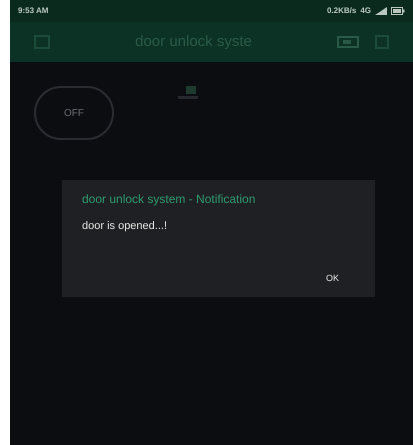 This screenshot has height=445, width=413. I want to click on device-icon, so click(348, 42).